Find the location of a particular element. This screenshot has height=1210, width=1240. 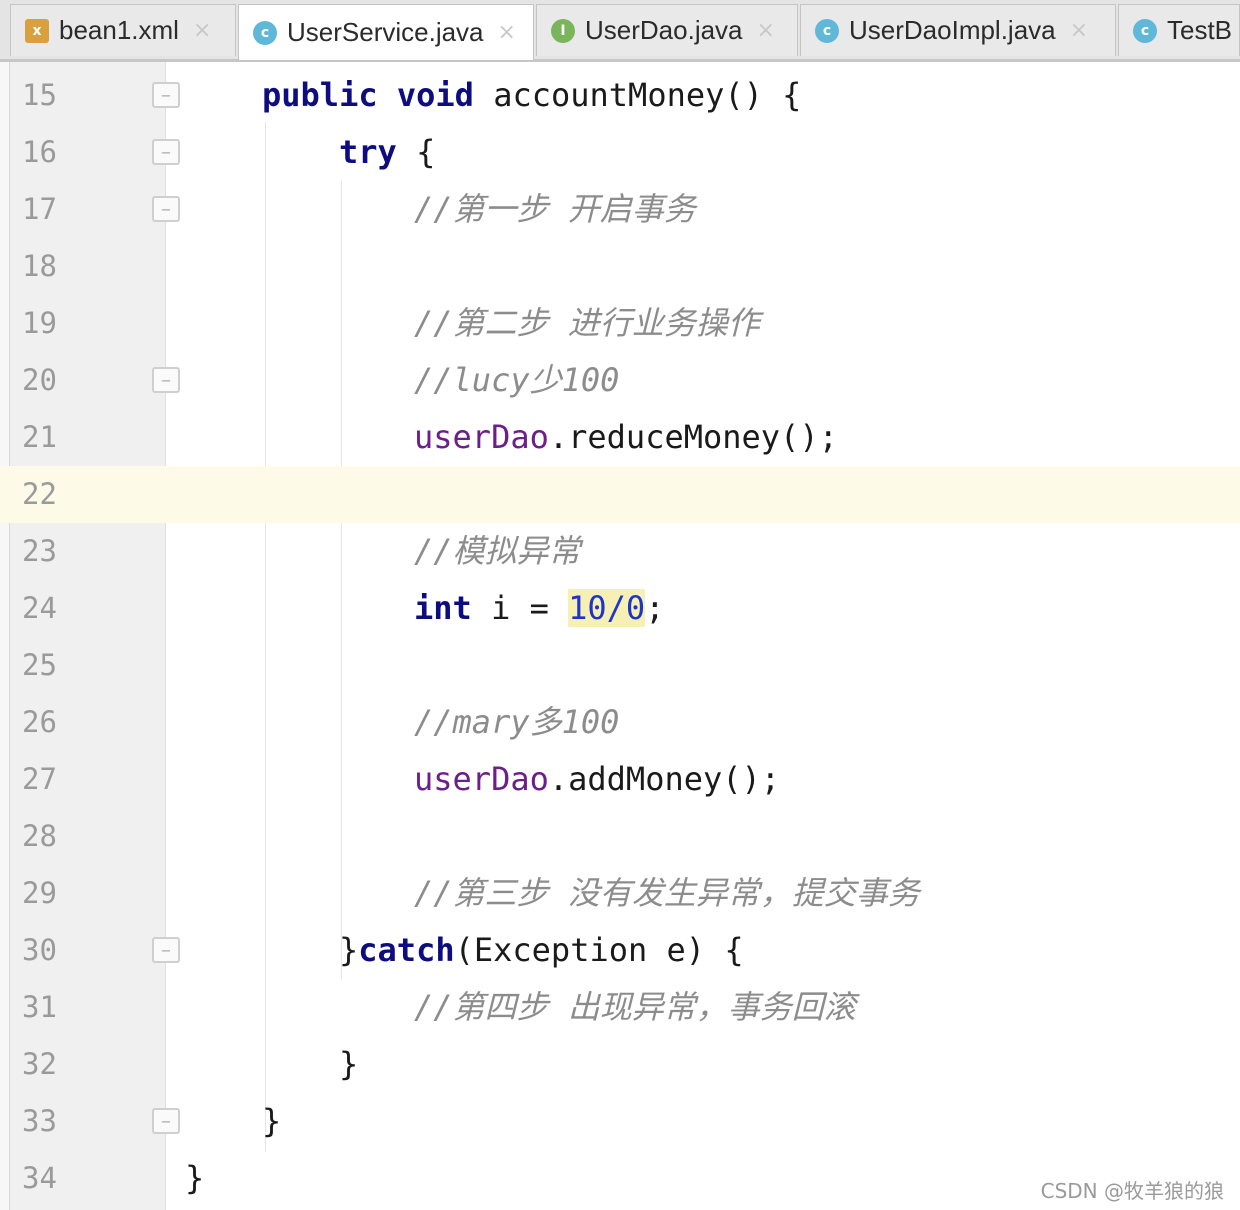

line-number: 27 is located at coordinates (39, 779).